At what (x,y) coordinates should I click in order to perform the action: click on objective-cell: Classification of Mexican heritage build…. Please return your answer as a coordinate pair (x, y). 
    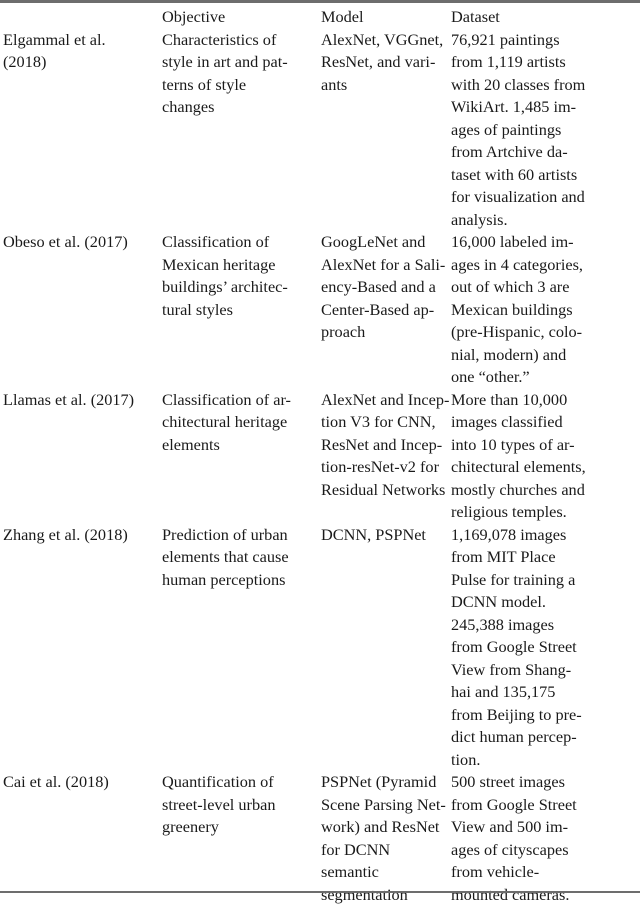
    Looking at the image, I should click on (225, 275).